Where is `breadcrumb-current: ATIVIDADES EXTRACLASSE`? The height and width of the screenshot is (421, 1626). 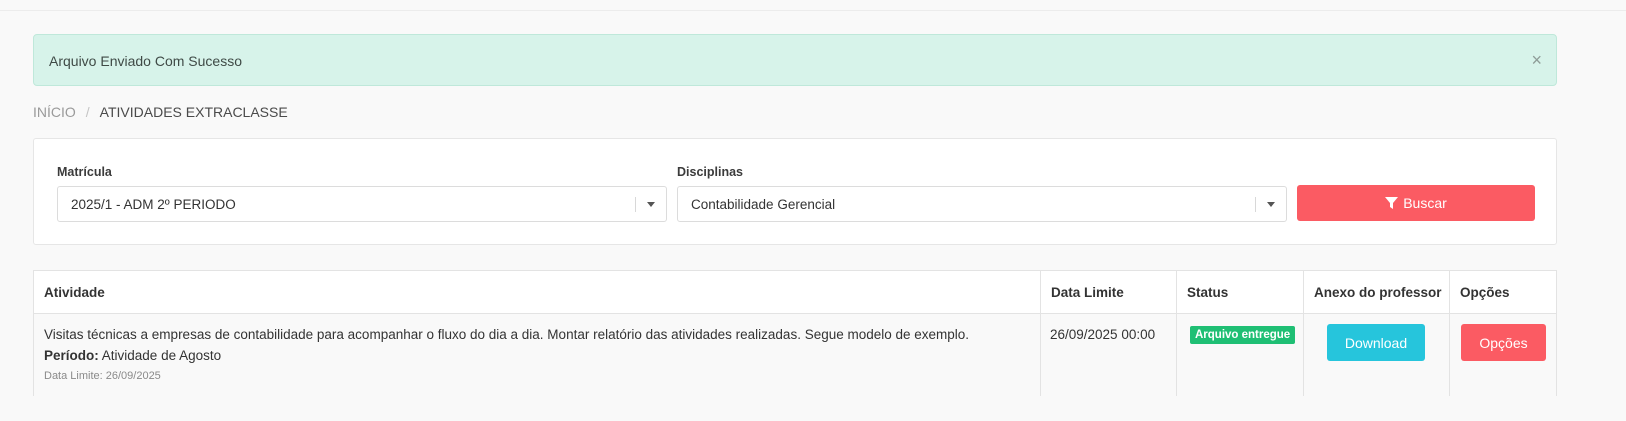 breadcrumb-current: ATIVIDADES EXTRACLASSE is located at coordinates (193, 112).